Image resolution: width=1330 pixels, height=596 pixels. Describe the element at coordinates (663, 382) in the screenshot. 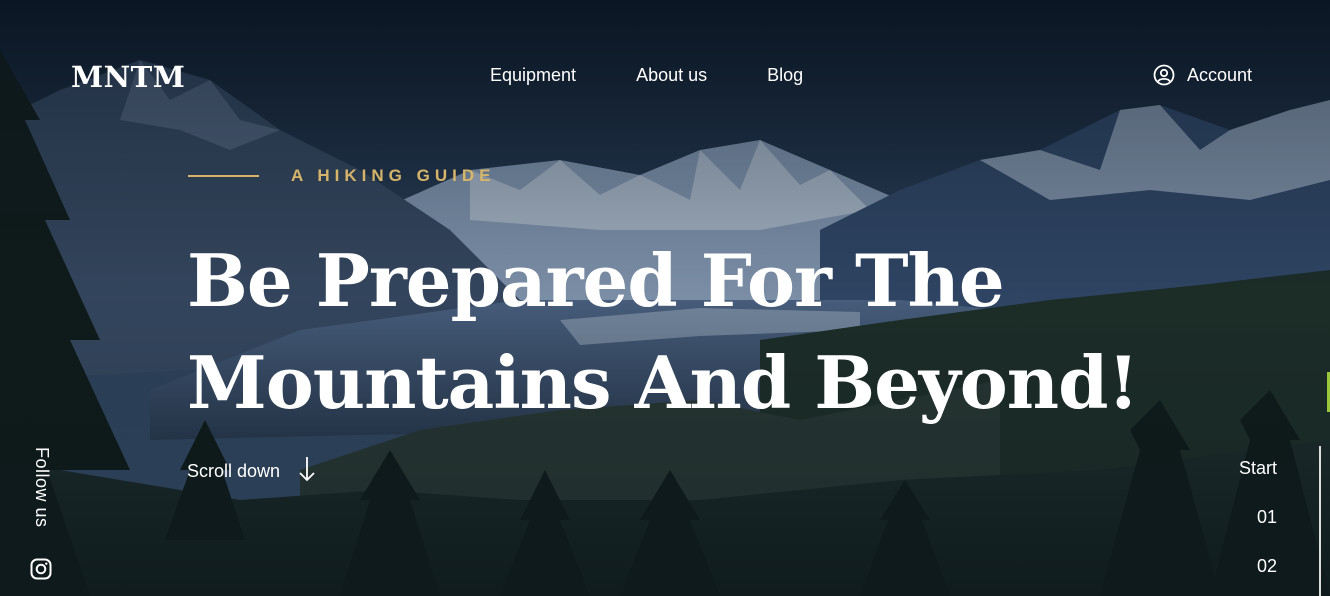

I see `headline-line-2: Mountains And Beyond!` at that location.